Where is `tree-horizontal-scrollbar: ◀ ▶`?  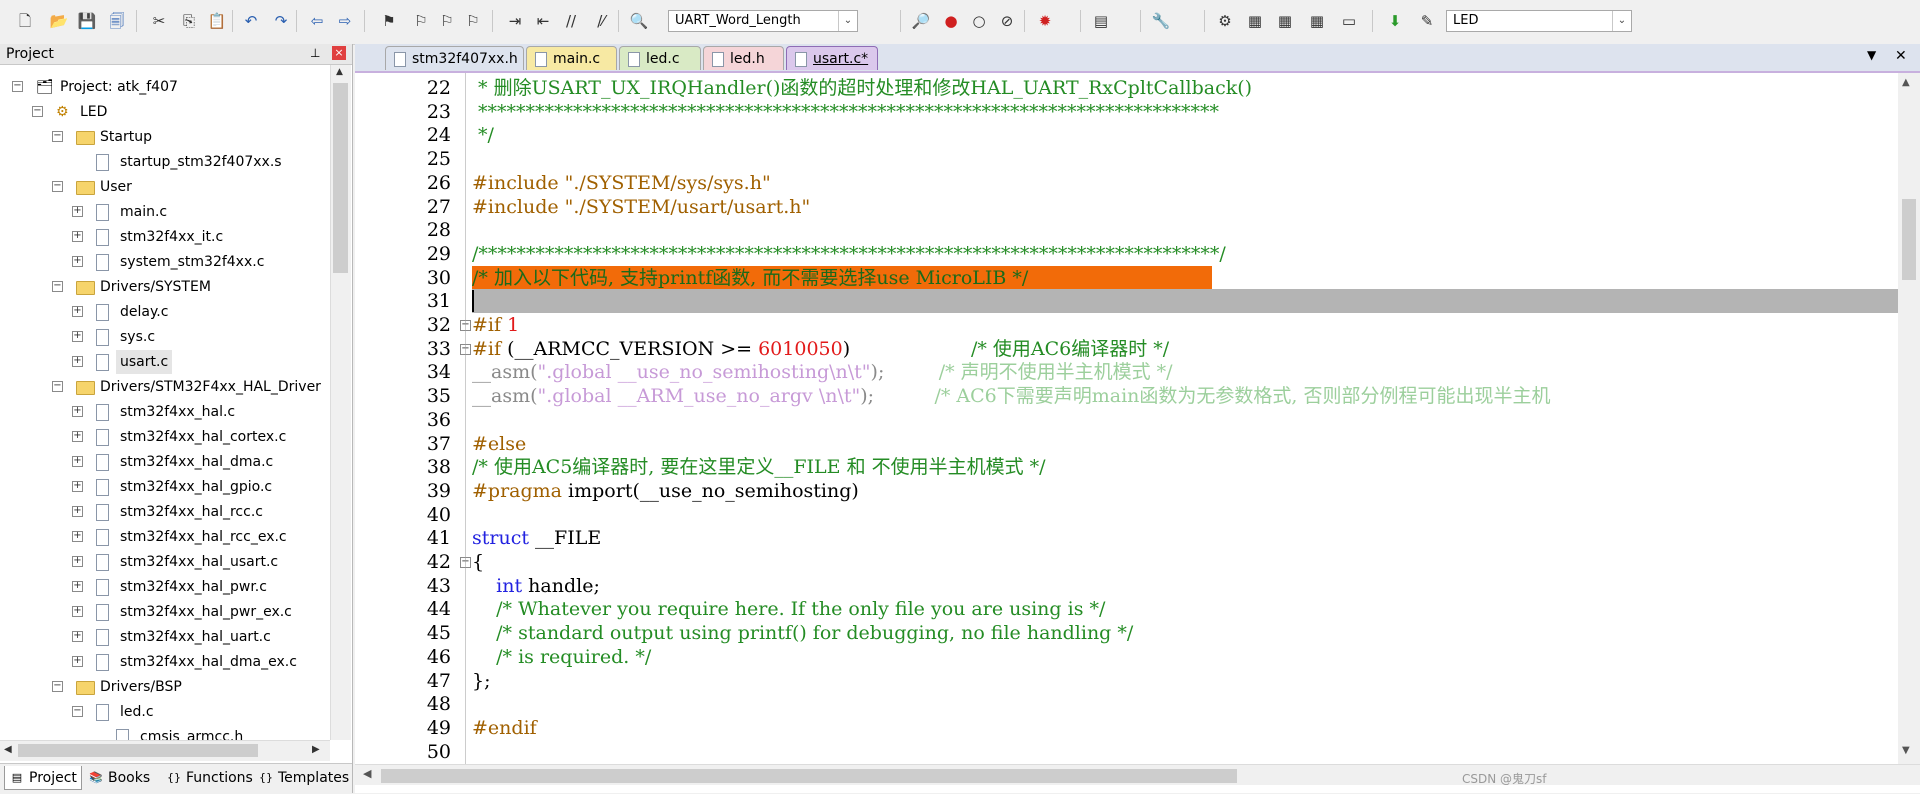
tree-horizontal-scrollbar: ◀ ▶ is located at coordinates (165, 750).